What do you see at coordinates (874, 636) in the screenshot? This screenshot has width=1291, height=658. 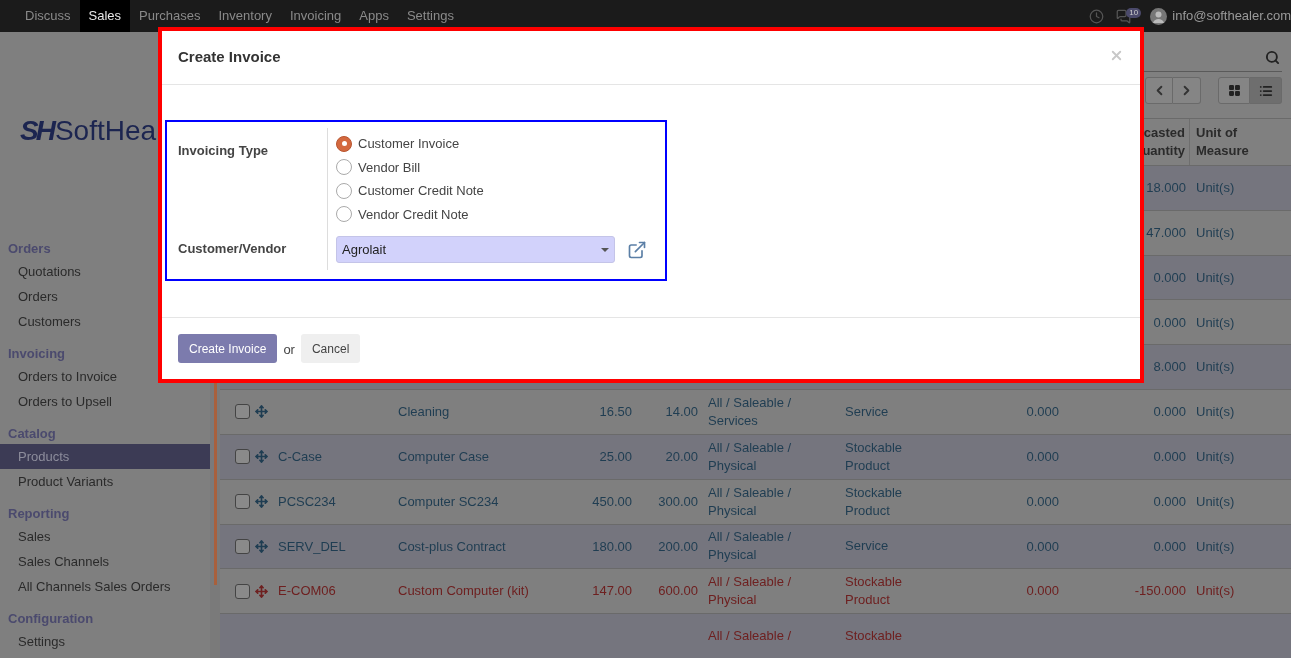 I see `table-cell: Stockable` at bounding box center [874, 636].